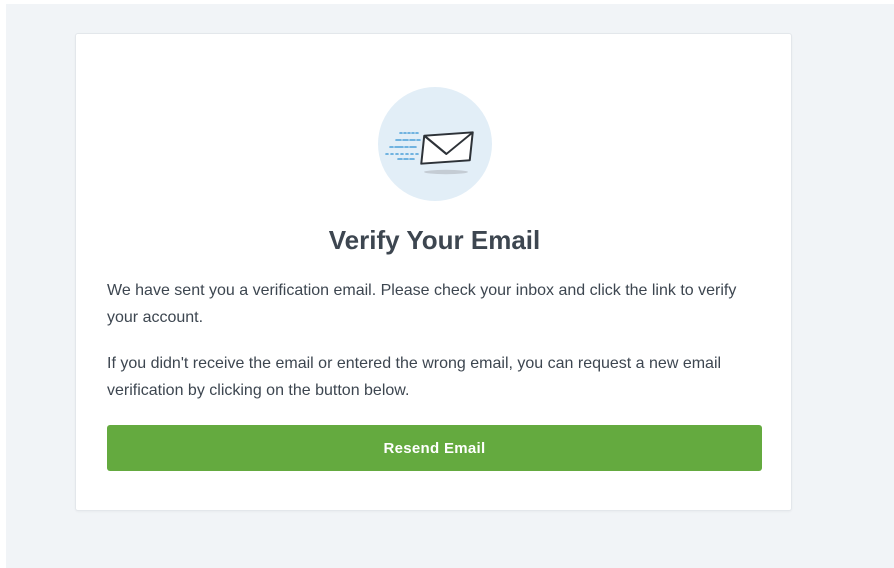  Describe the element at coordinates (434, 240) in the screenshot. I see `page-title: Verify Your Email` at that location.